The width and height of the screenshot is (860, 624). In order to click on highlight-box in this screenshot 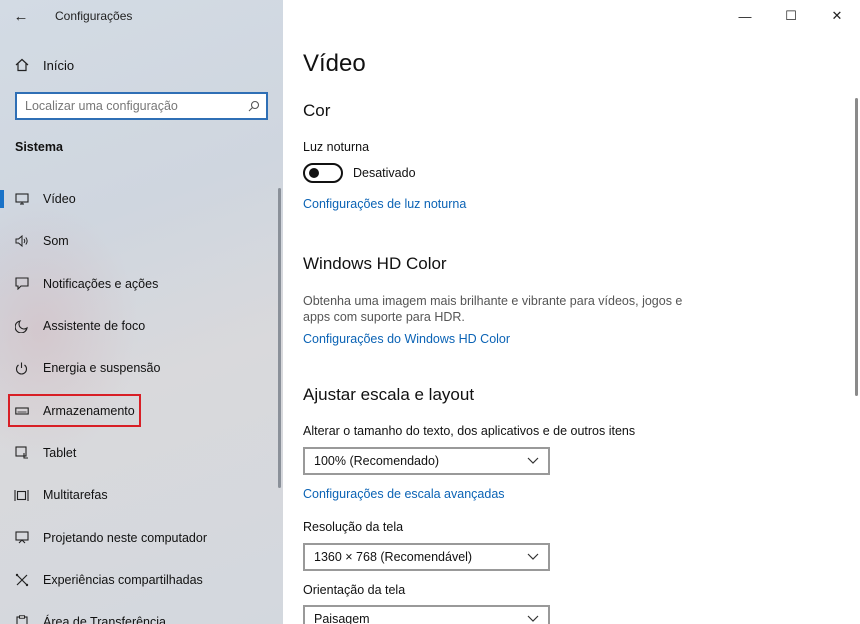, I will do `click(74, 411)`.